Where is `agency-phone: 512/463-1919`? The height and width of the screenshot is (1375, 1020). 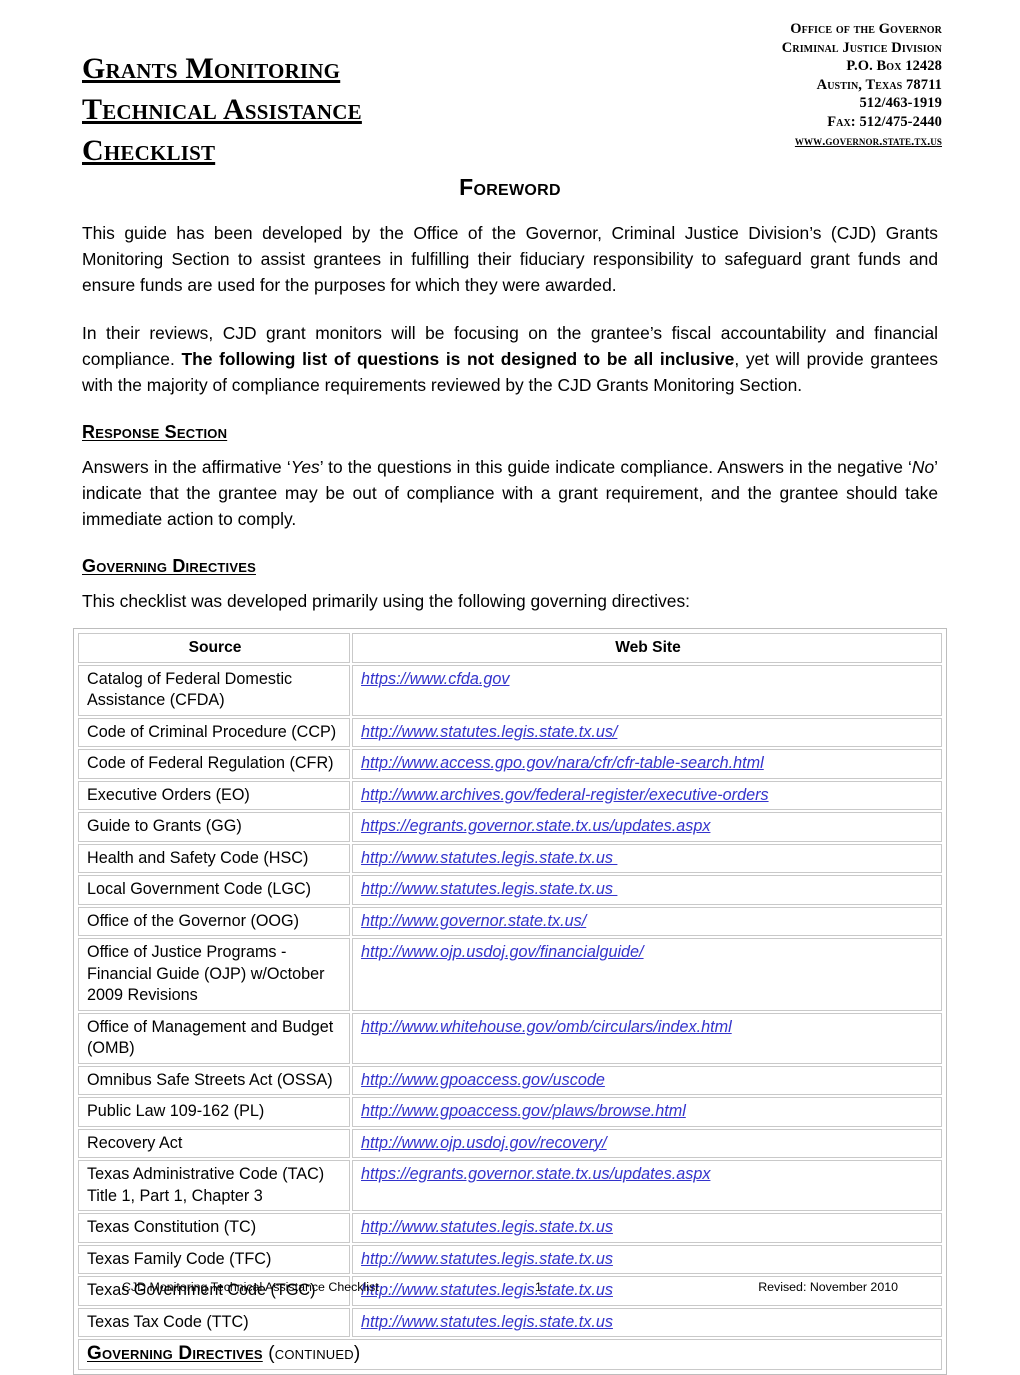 agency-phone: 512/463-1919 is located at coordinates (900, 103).